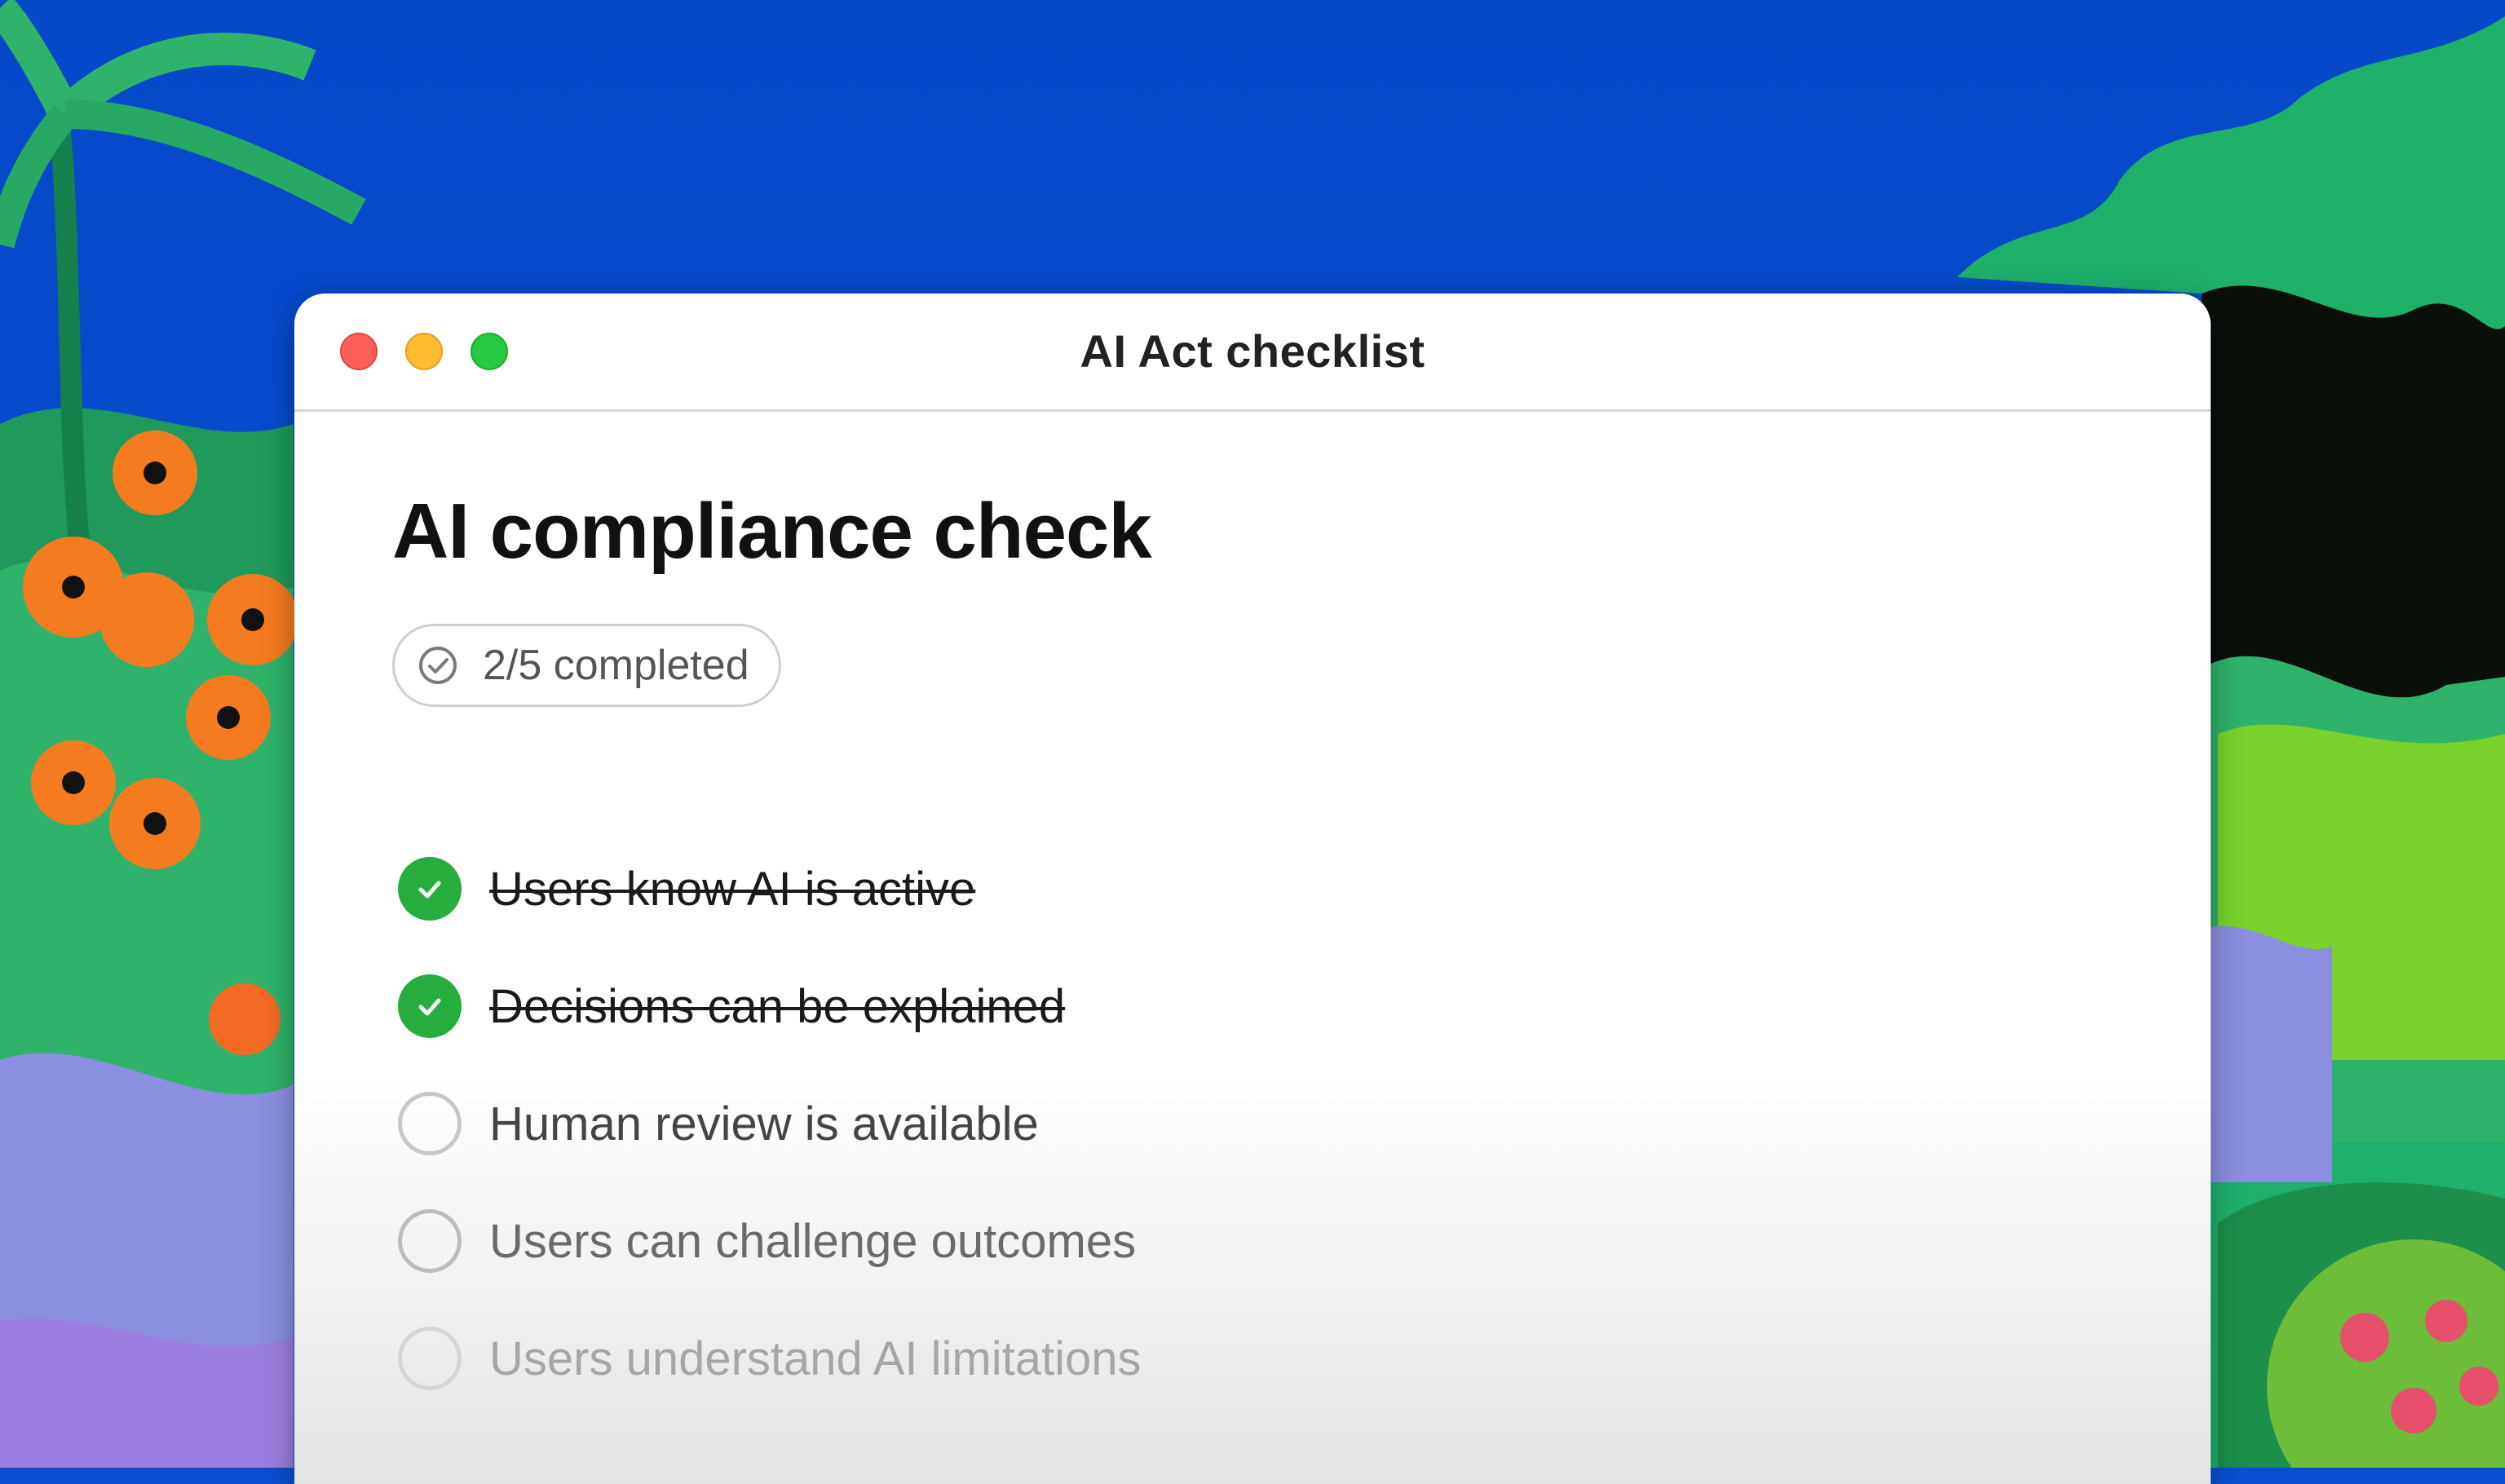 Image resolution: width=2505 pixels, height=1484 pixels. I want to click on checklist-item-label: Users can challenge outcomes, so click(813, 1241).